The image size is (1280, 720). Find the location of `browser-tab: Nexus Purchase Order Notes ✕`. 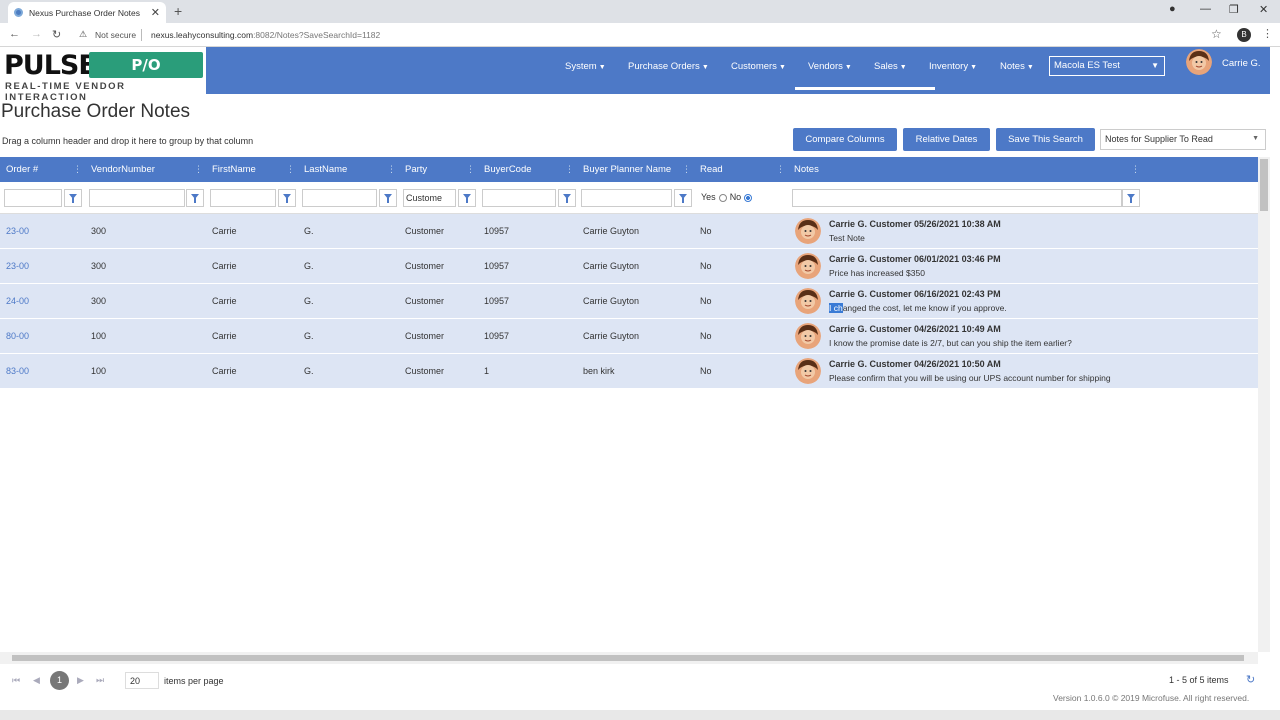

browser-tab: Nexus Purchase Order Notes ✕ is located at coordinates (87, 12).